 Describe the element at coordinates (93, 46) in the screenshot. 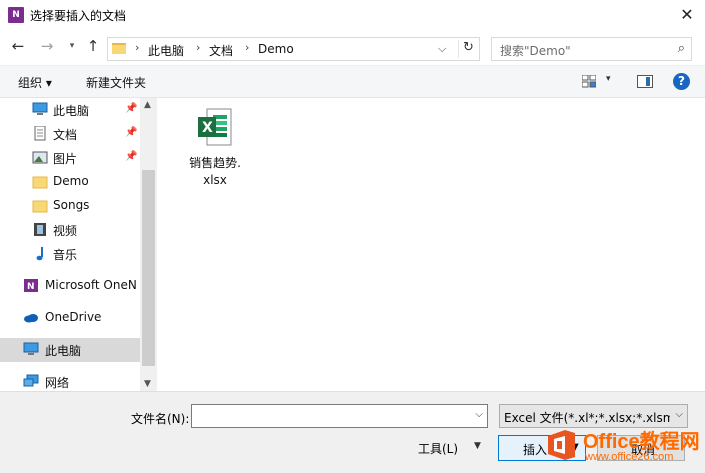

I see `up-button: ↑` at that location.